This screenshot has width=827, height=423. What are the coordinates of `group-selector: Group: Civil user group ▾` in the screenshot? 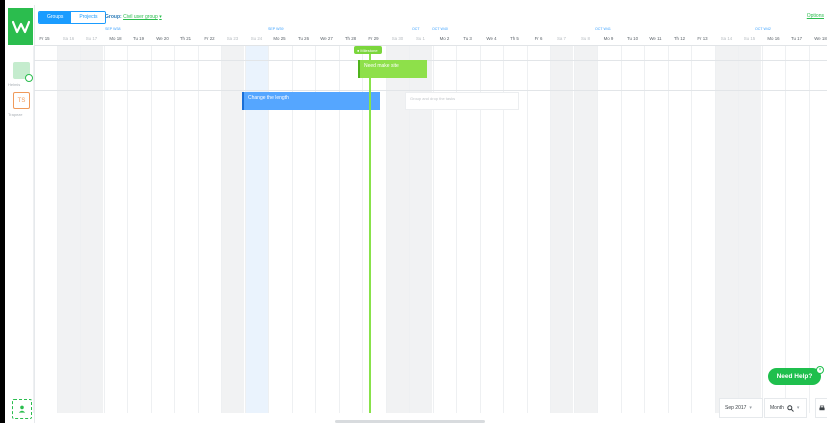 It's located at (133, 17).